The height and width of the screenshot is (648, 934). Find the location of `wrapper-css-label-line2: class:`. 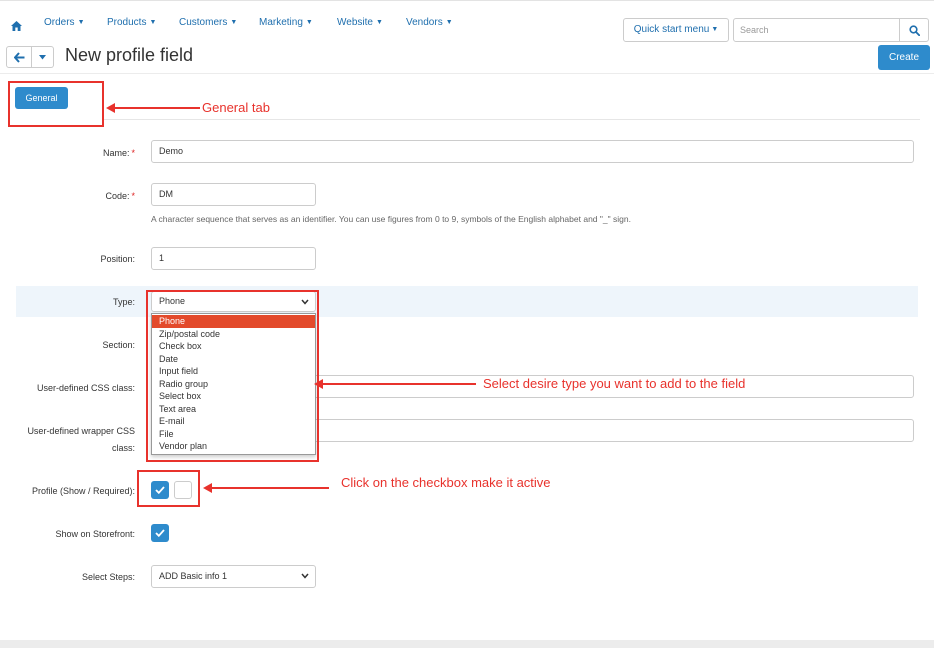

wrapper-css-label-line2: class: is located at coordinates (123, 448).